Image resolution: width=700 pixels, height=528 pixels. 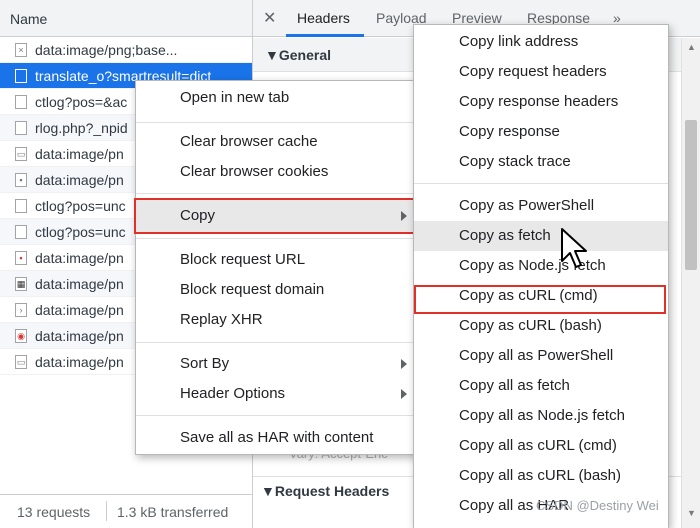 What do you see at coordinates (21, 336) in the screenshot?
I see `image-icon: ◉` at bounding box center [21, 336].